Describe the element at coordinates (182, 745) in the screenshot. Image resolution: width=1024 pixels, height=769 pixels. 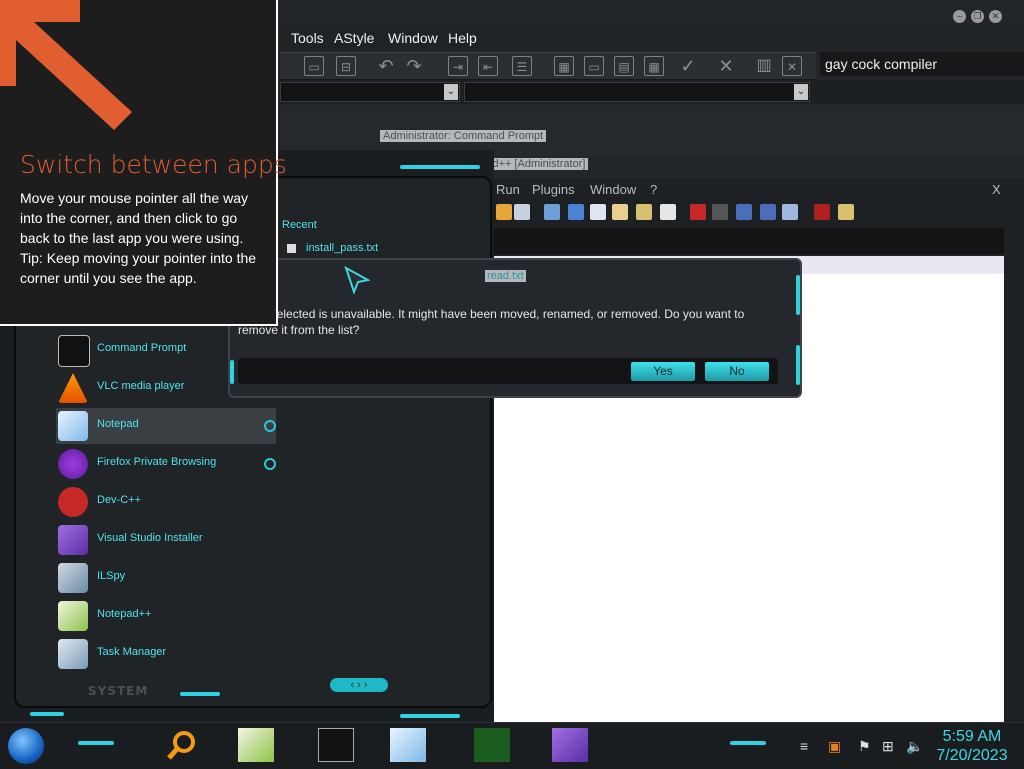
I see `taskbar-search-app` at that location.